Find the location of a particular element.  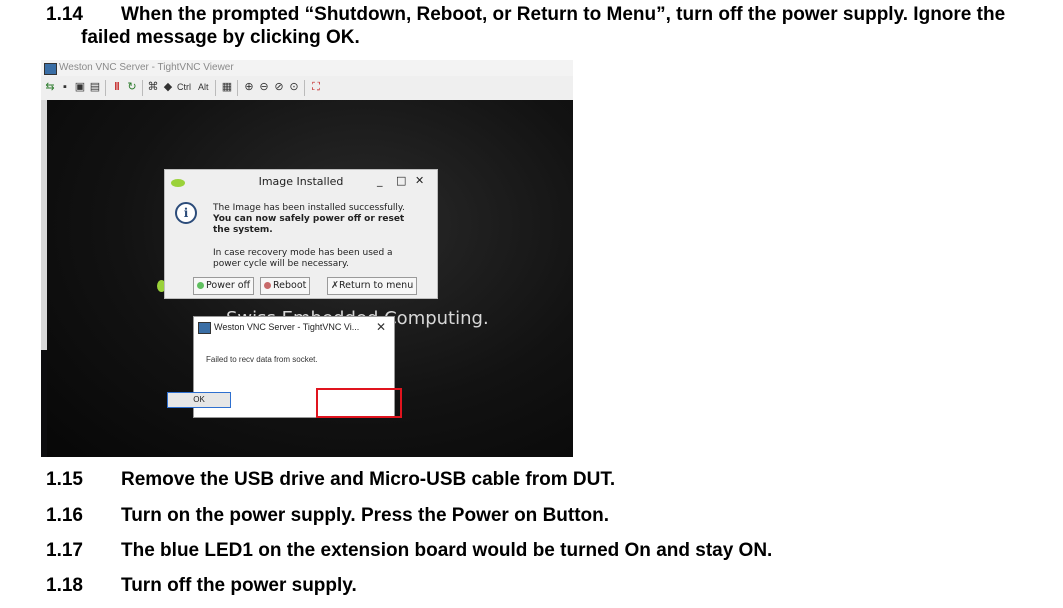

info-icon: ▤ is located at coordinates (95, 87).